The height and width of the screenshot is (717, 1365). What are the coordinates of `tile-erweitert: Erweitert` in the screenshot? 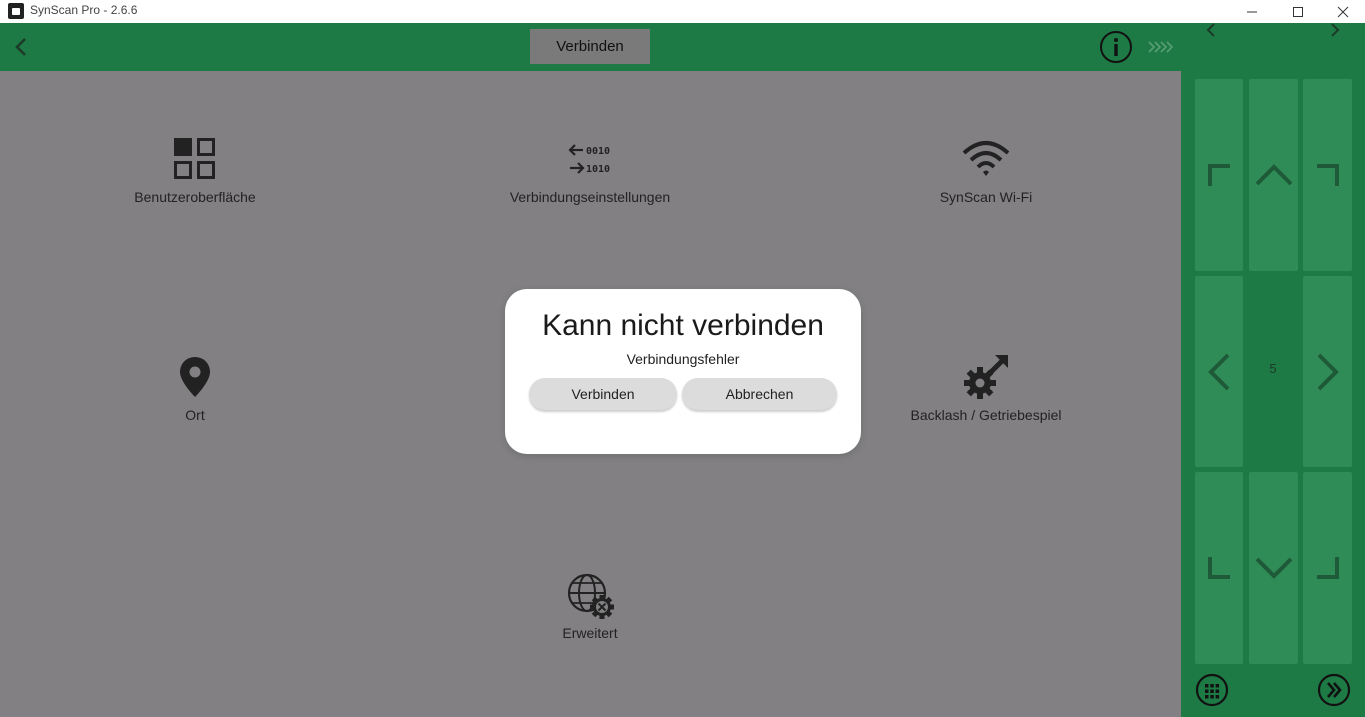 It's located at (590, 606).